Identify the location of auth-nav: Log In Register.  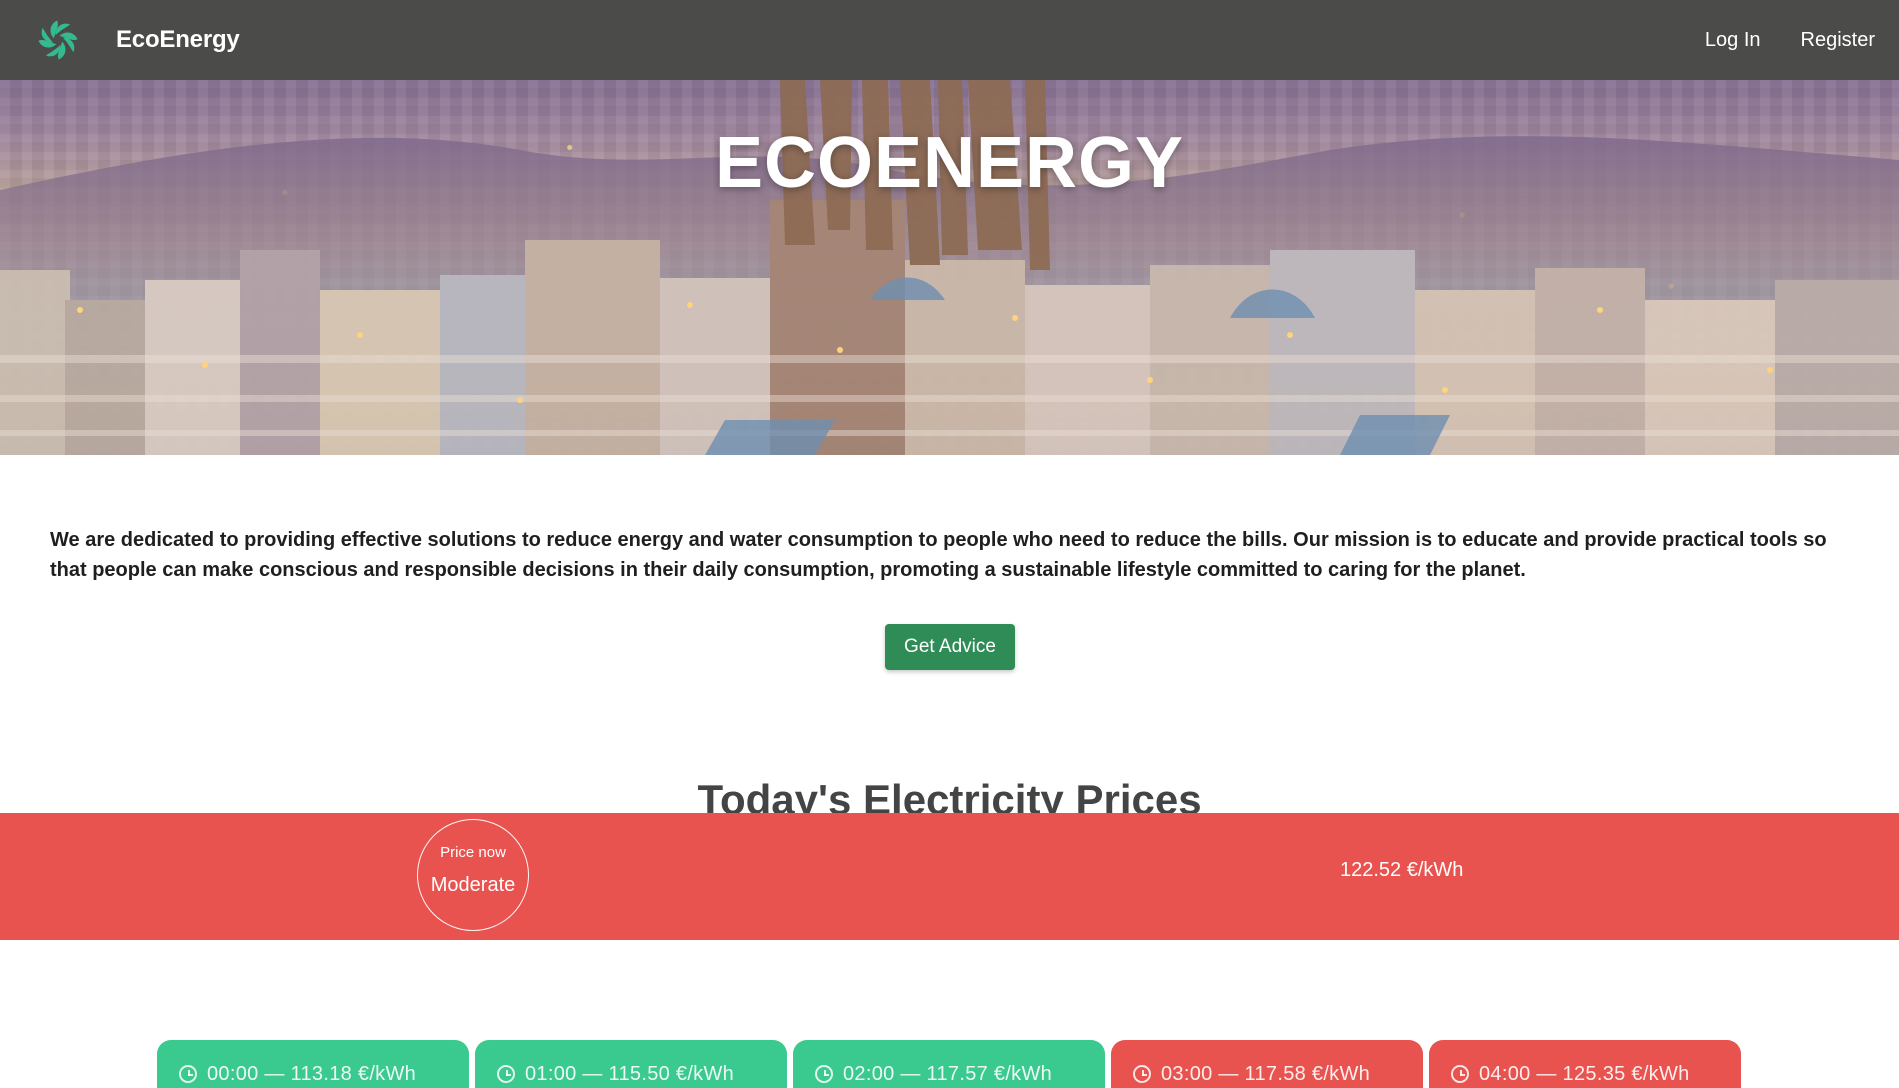
(1790, 40).